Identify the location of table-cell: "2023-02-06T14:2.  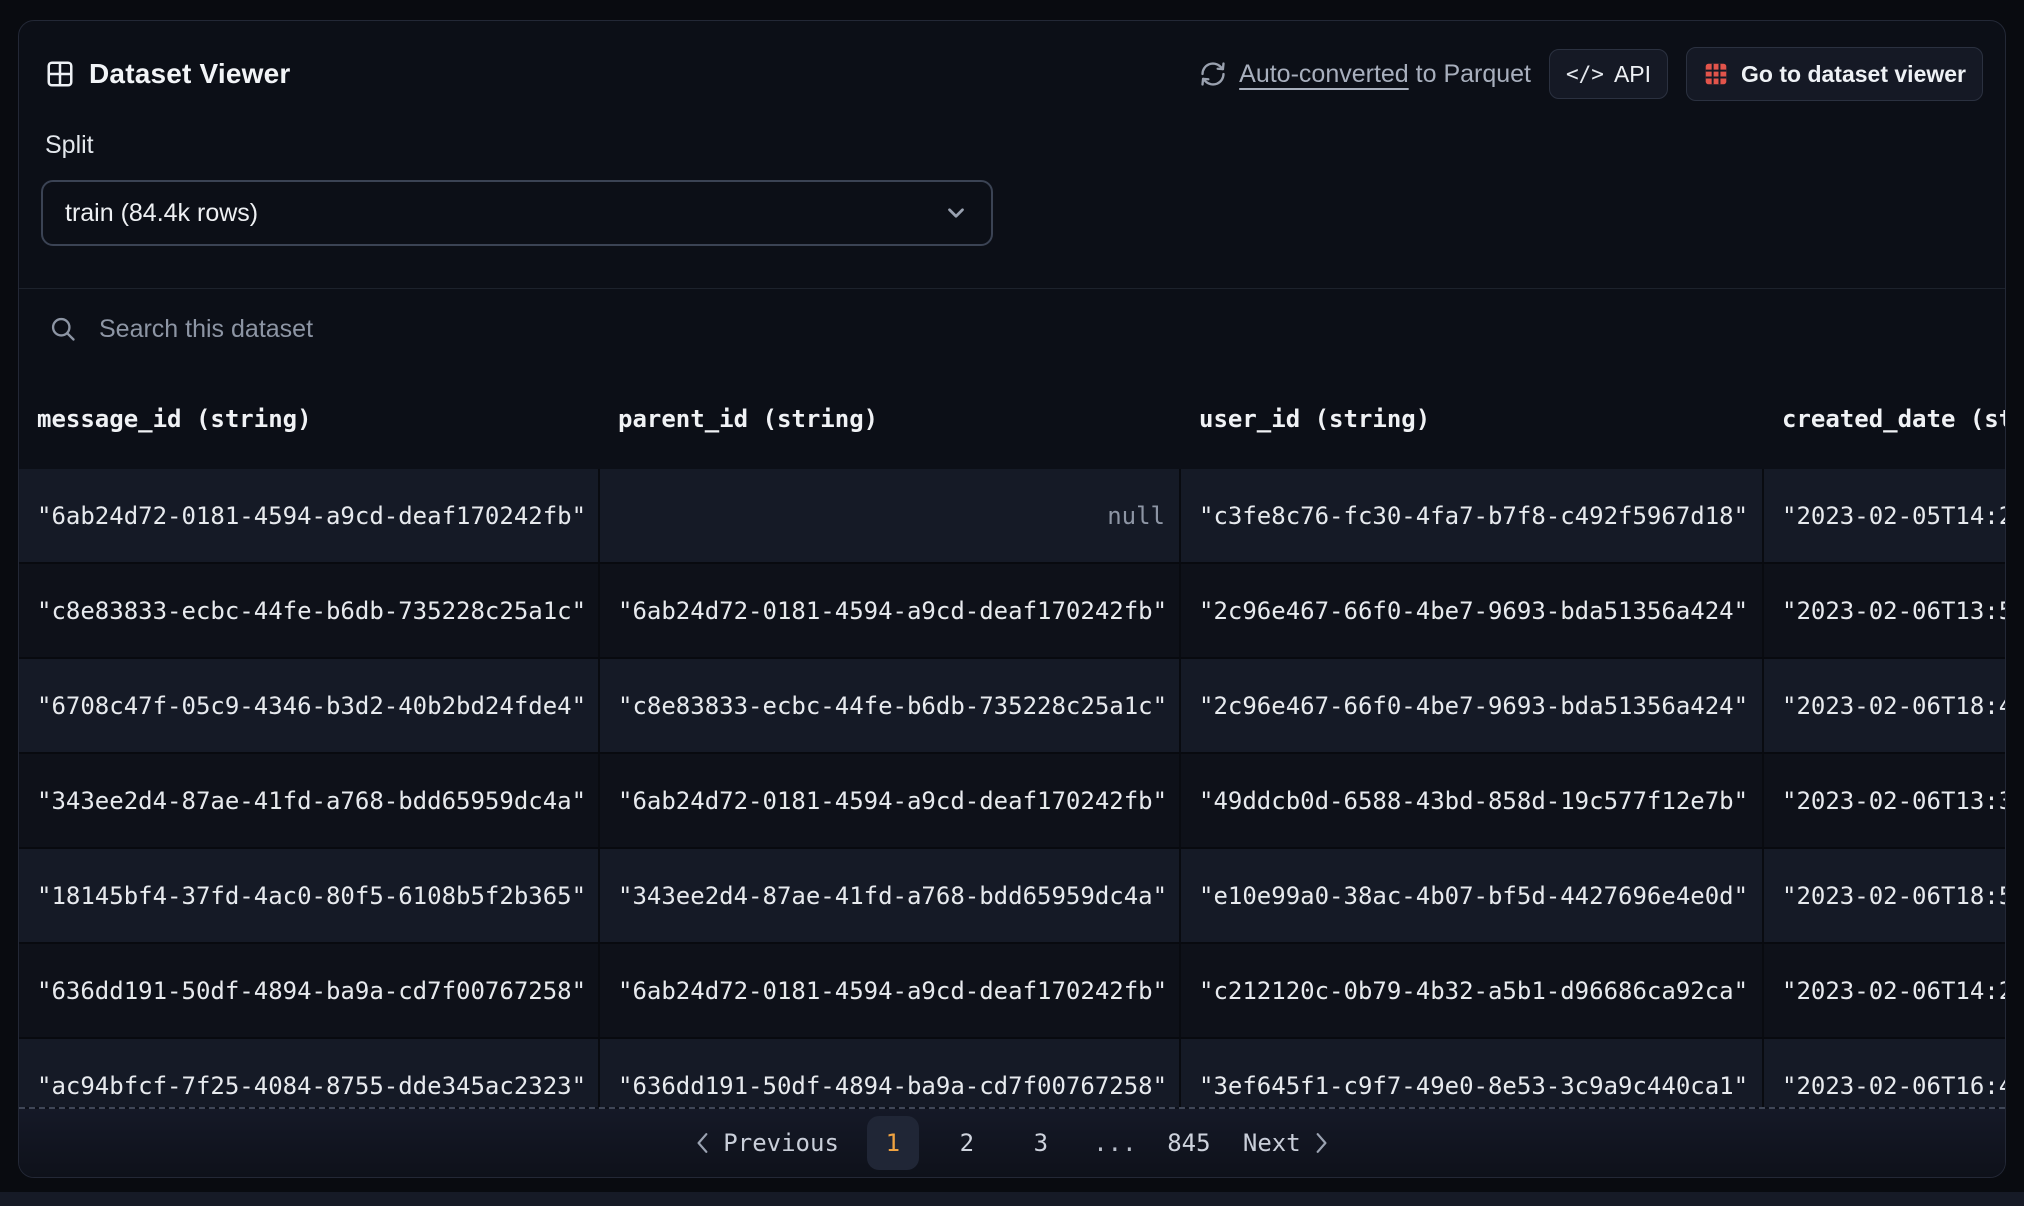
(1893, 990).